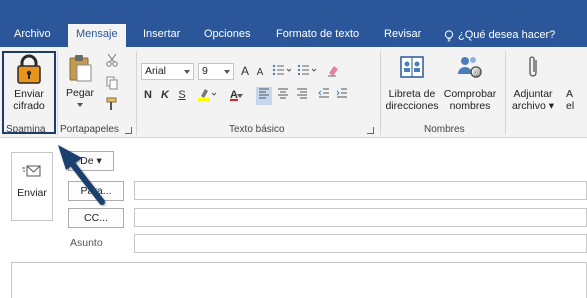 The width and height of the screenshot is (587, 298). What do you see at coordinates (80, 93) in the screenshot?
I see `paste-label: Pegar` at bounding box center [80, 93].